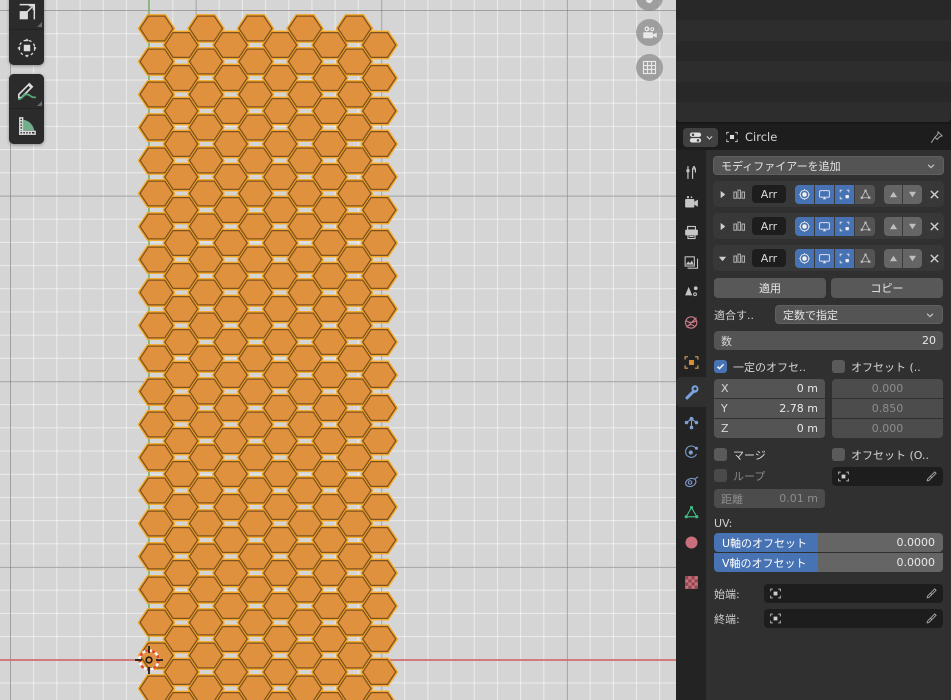 The image size is (951, 700). Describe the element at coordinates (887, 366) in the screenshot. I see `relative-offset-toggle-row: オフセット (..` at that location.